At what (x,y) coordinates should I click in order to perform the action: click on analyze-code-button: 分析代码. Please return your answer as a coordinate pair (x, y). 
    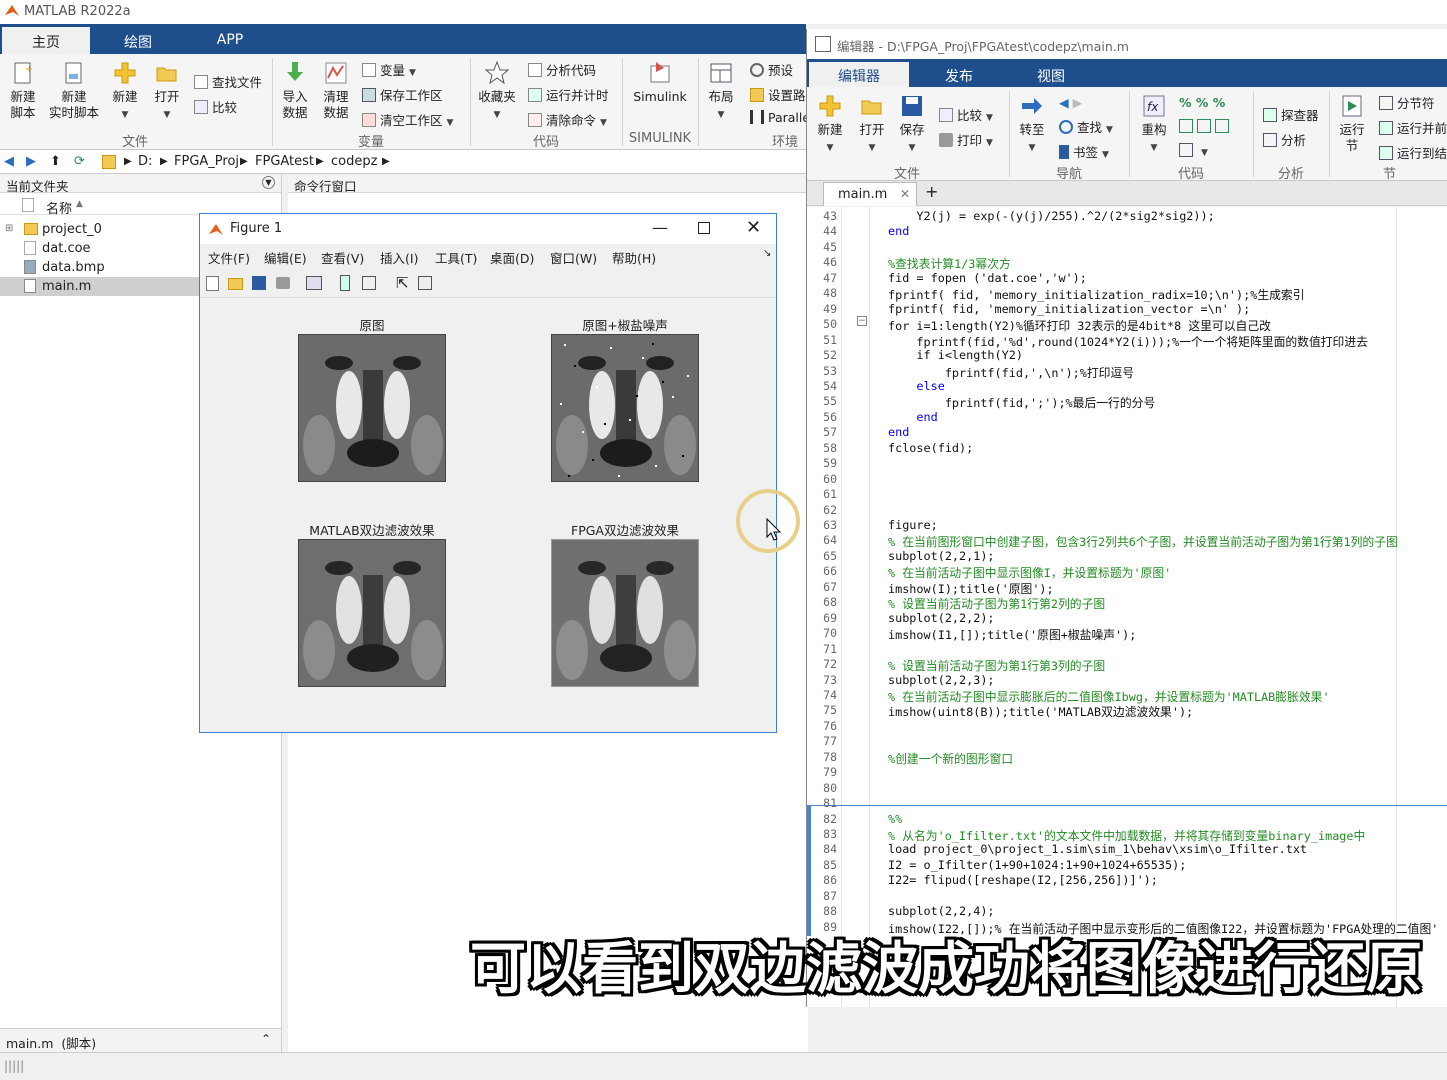
    Looking at the image, I should click on (562, 69).